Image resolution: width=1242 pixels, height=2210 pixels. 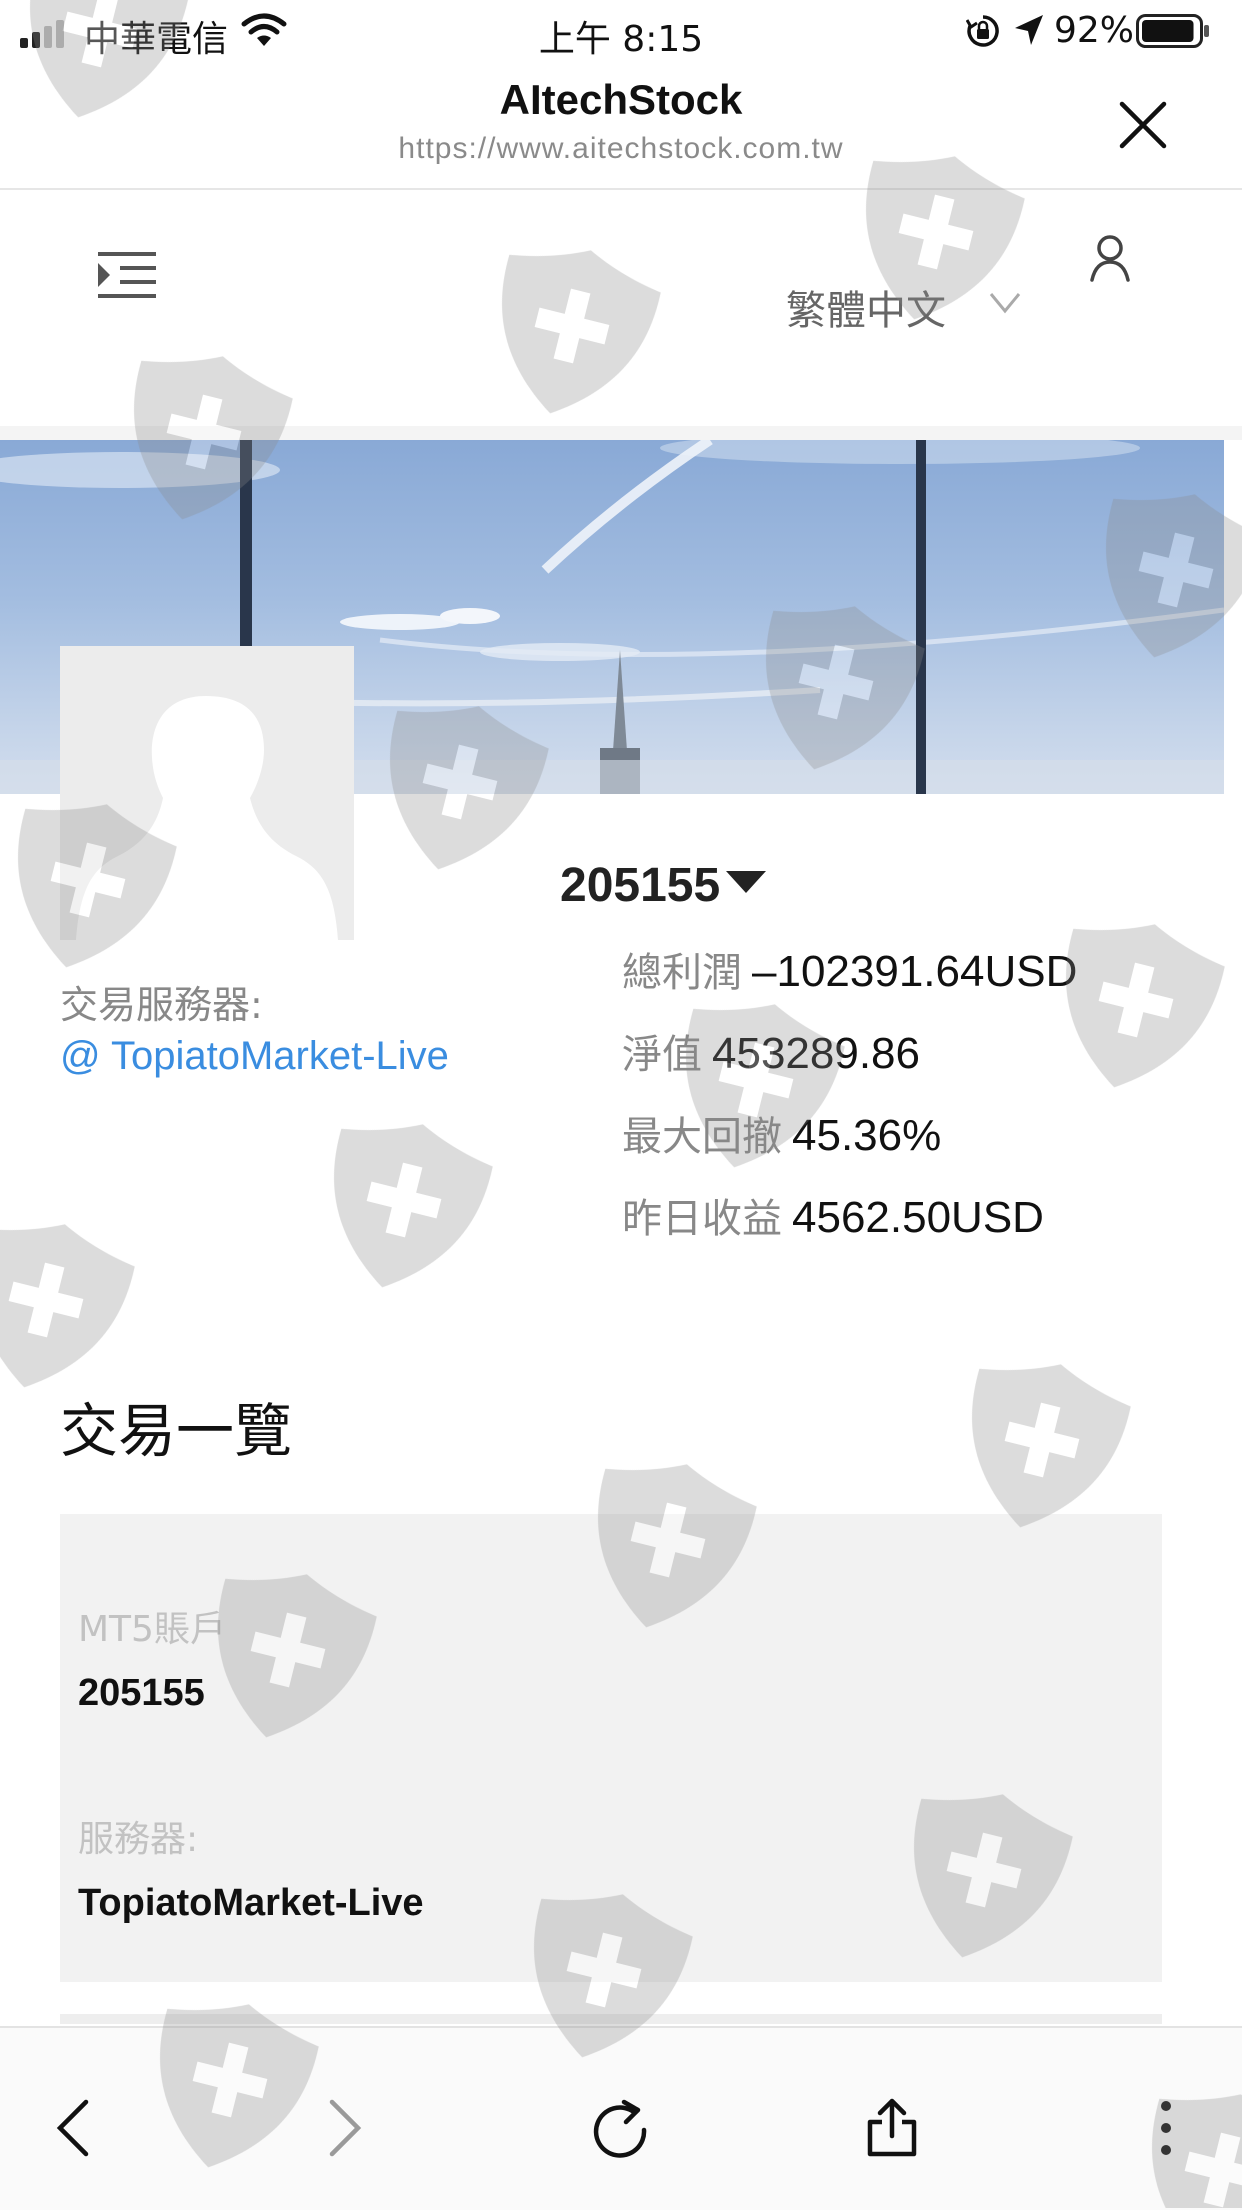 I want to click on page-url: https://www.aitechstock.com.tw, so click(x=621, y=148).